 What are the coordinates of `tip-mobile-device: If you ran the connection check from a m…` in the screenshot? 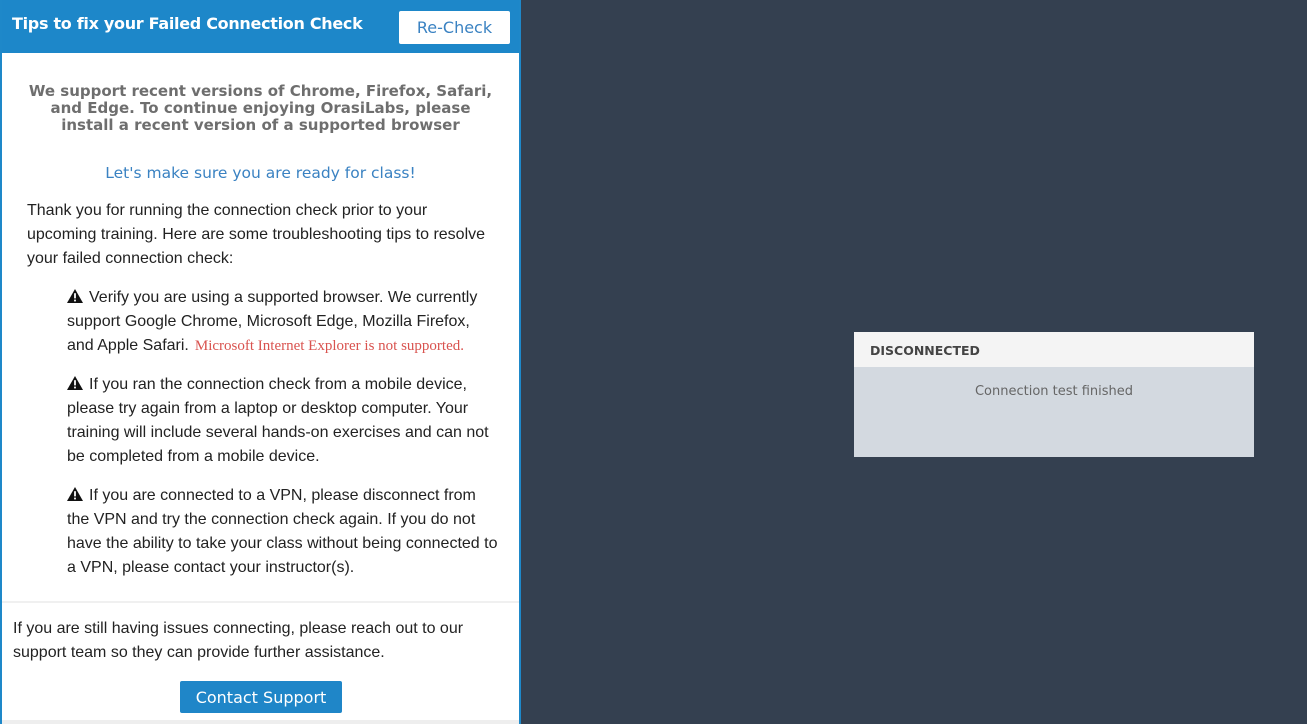 It's located at (283, 421).